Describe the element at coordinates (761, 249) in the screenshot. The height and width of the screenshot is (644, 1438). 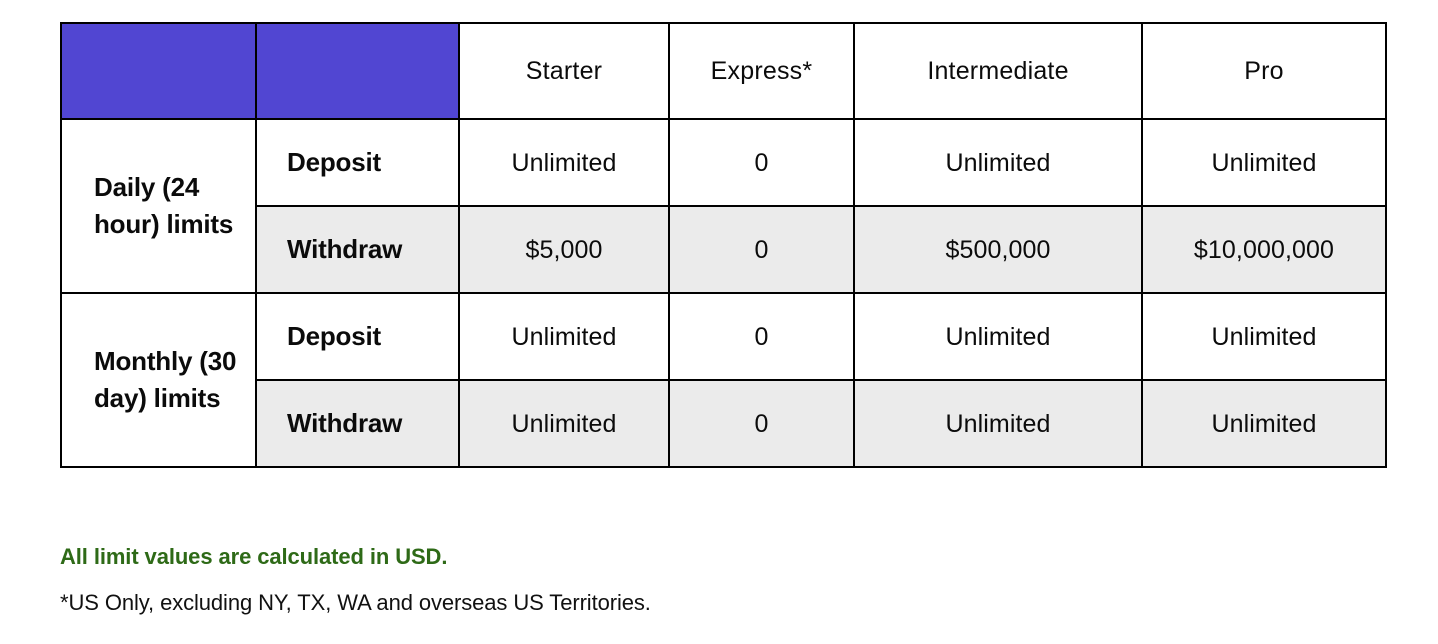
I see `cell-daily-withdraw-express: 0` at that location.